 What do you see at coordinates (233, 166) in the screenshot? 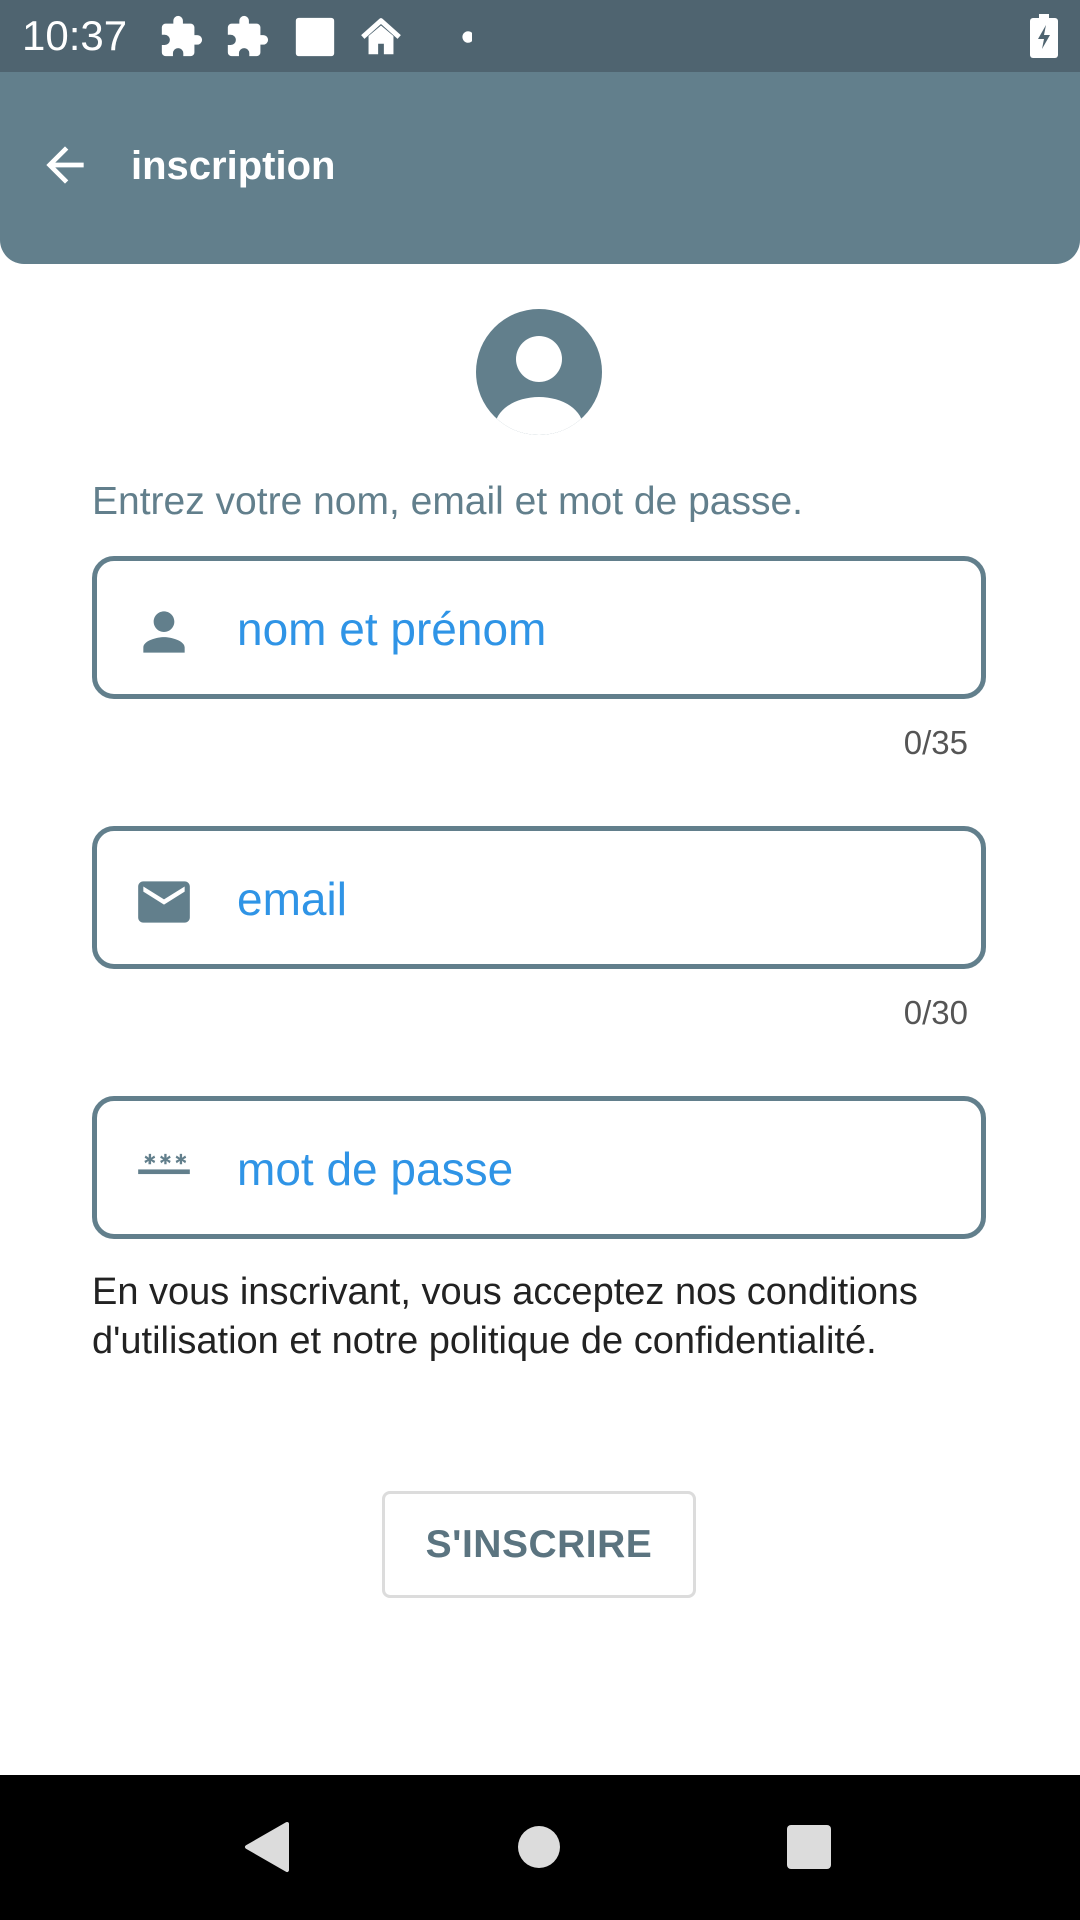
I see `page-title: inscription` at bounding box center [233, 166].